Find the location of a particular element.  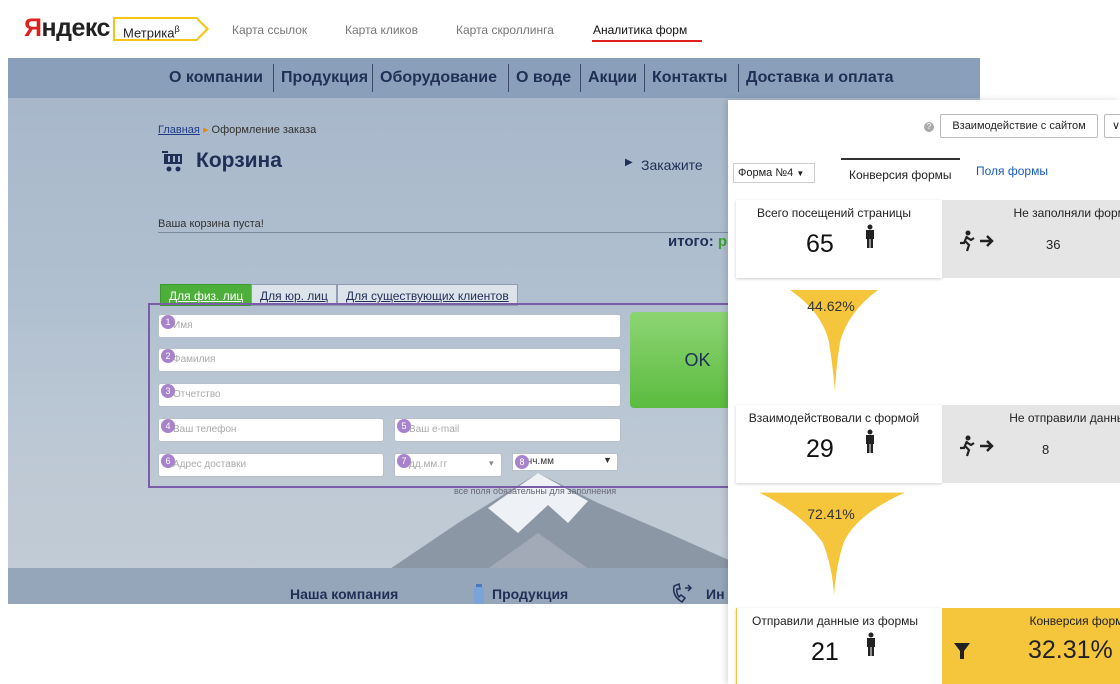

field-number-badge: 2 is located at coordinates (168, 356).